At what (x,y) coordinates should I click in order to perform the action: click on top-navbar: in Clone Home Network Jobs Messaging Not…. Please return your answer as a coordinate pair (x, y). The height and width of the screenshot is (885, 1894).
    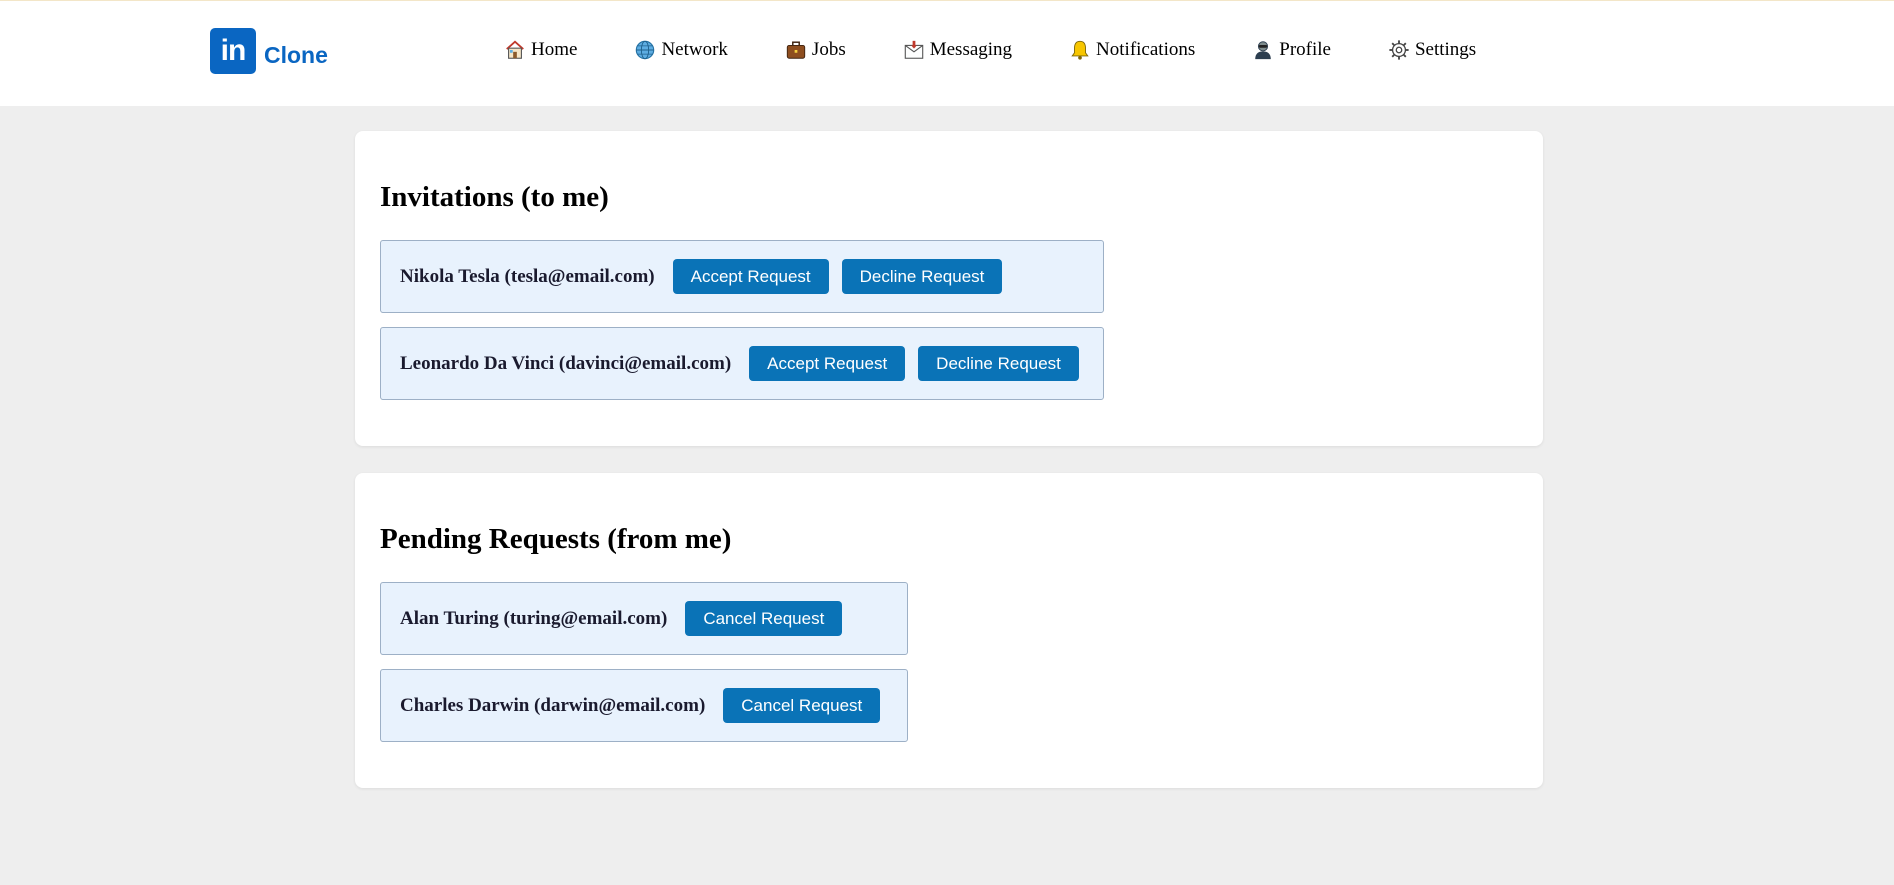
    Looking at the image, I should click on (947, 53).